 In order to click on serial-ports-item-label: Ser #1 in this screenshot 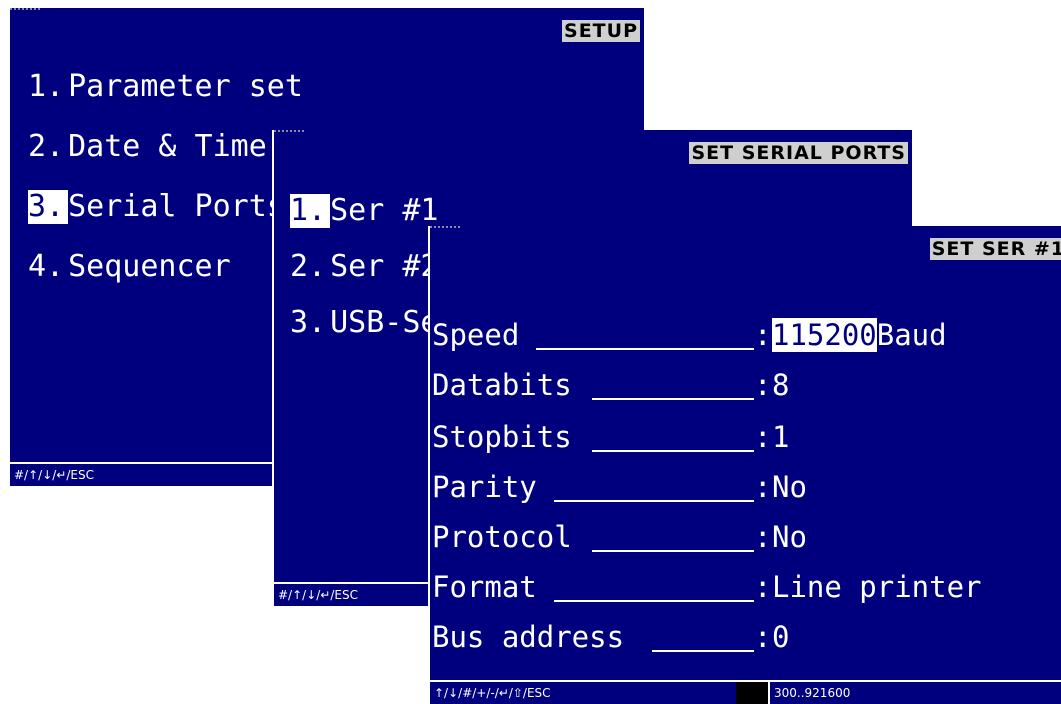, I will do `click(384, 210)`.